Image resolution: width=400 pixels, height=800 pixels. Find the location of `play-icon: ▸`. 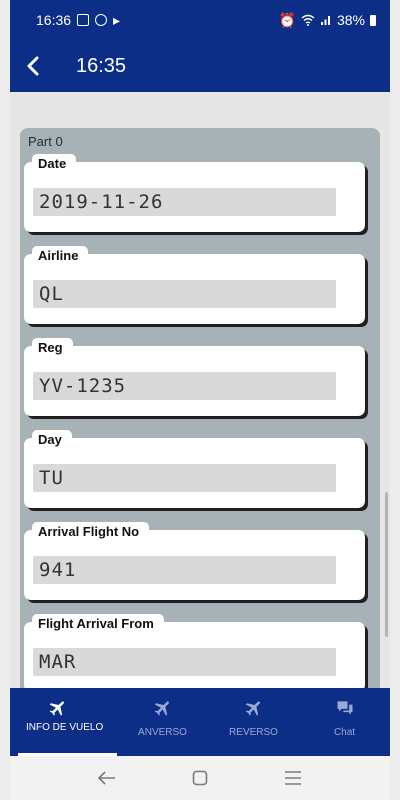

play-icon: ▸ is located at coordinates (117, 19).